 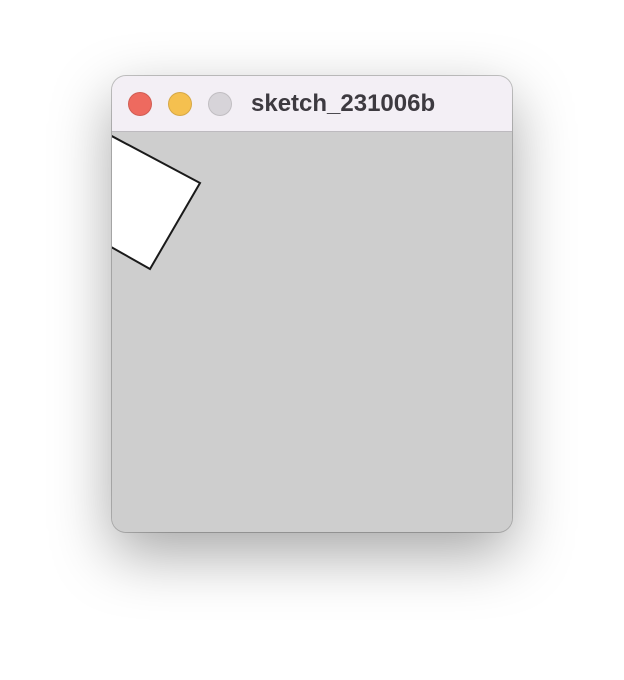 I want to click on minimize-window-button, so click(x=180, y=104).